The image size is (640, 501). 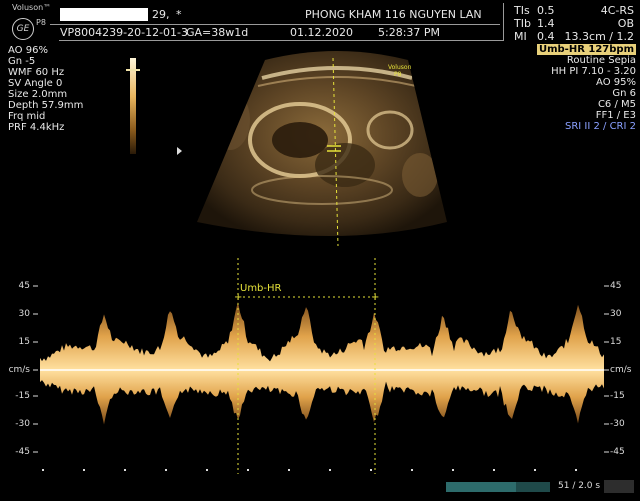 I want to click on frame-counter: 51 / 2.0 s, so click(x=579, y=486).